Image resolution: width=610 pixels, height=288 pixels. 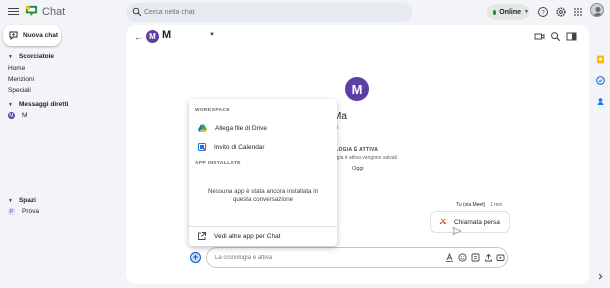 I want to click on emoji-icon, so click(x=462, y=257).